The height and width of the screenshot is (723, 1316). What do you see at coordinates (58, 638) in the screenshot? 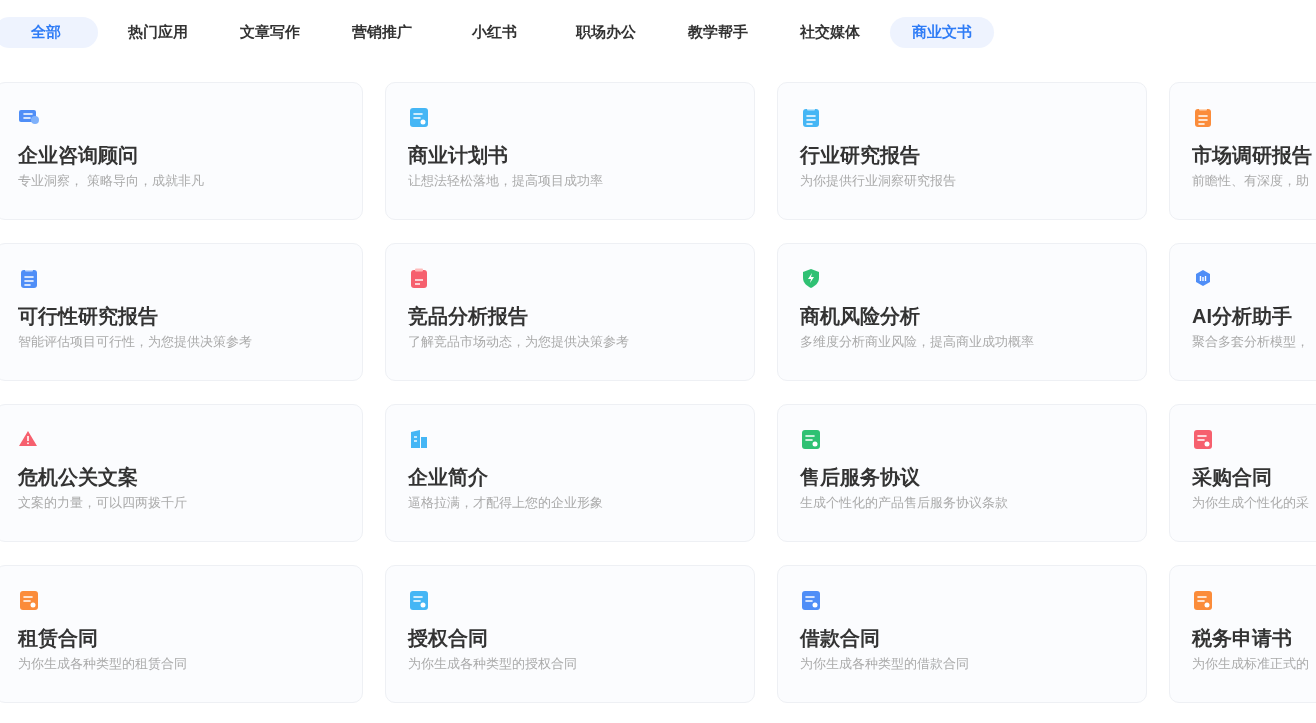
I see `card-title: 租赁合同` at bounding box center [58, 638].